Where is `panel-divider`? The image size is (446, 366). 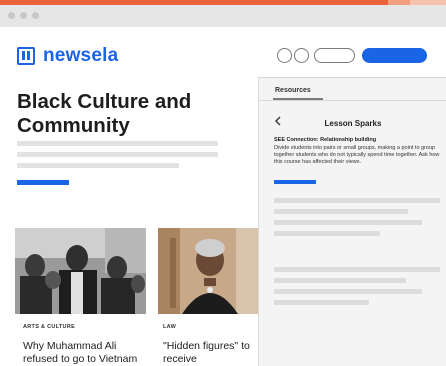 panel-divider is located at coordinates (352, 100).